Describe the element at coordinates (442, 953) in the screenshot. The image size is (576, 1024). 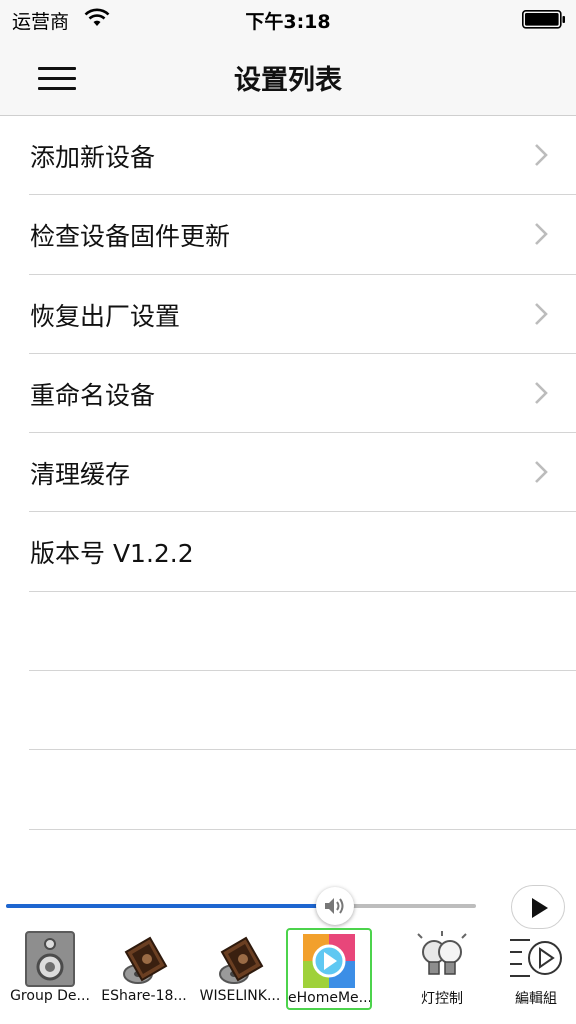
I see `light-bulbs-icon` at that location.